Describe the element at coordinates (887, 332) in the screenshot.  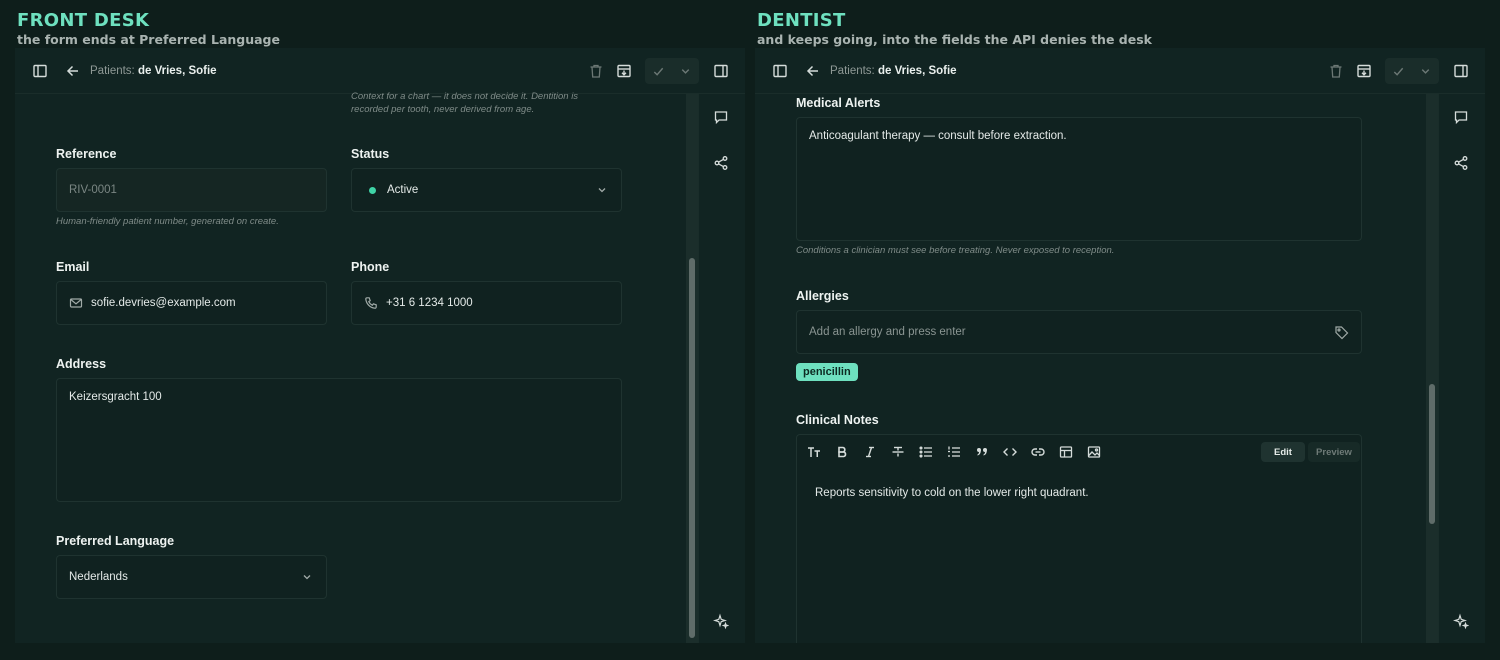
I see `allergies-placeholder: Add an allergy and press enter` at that location.